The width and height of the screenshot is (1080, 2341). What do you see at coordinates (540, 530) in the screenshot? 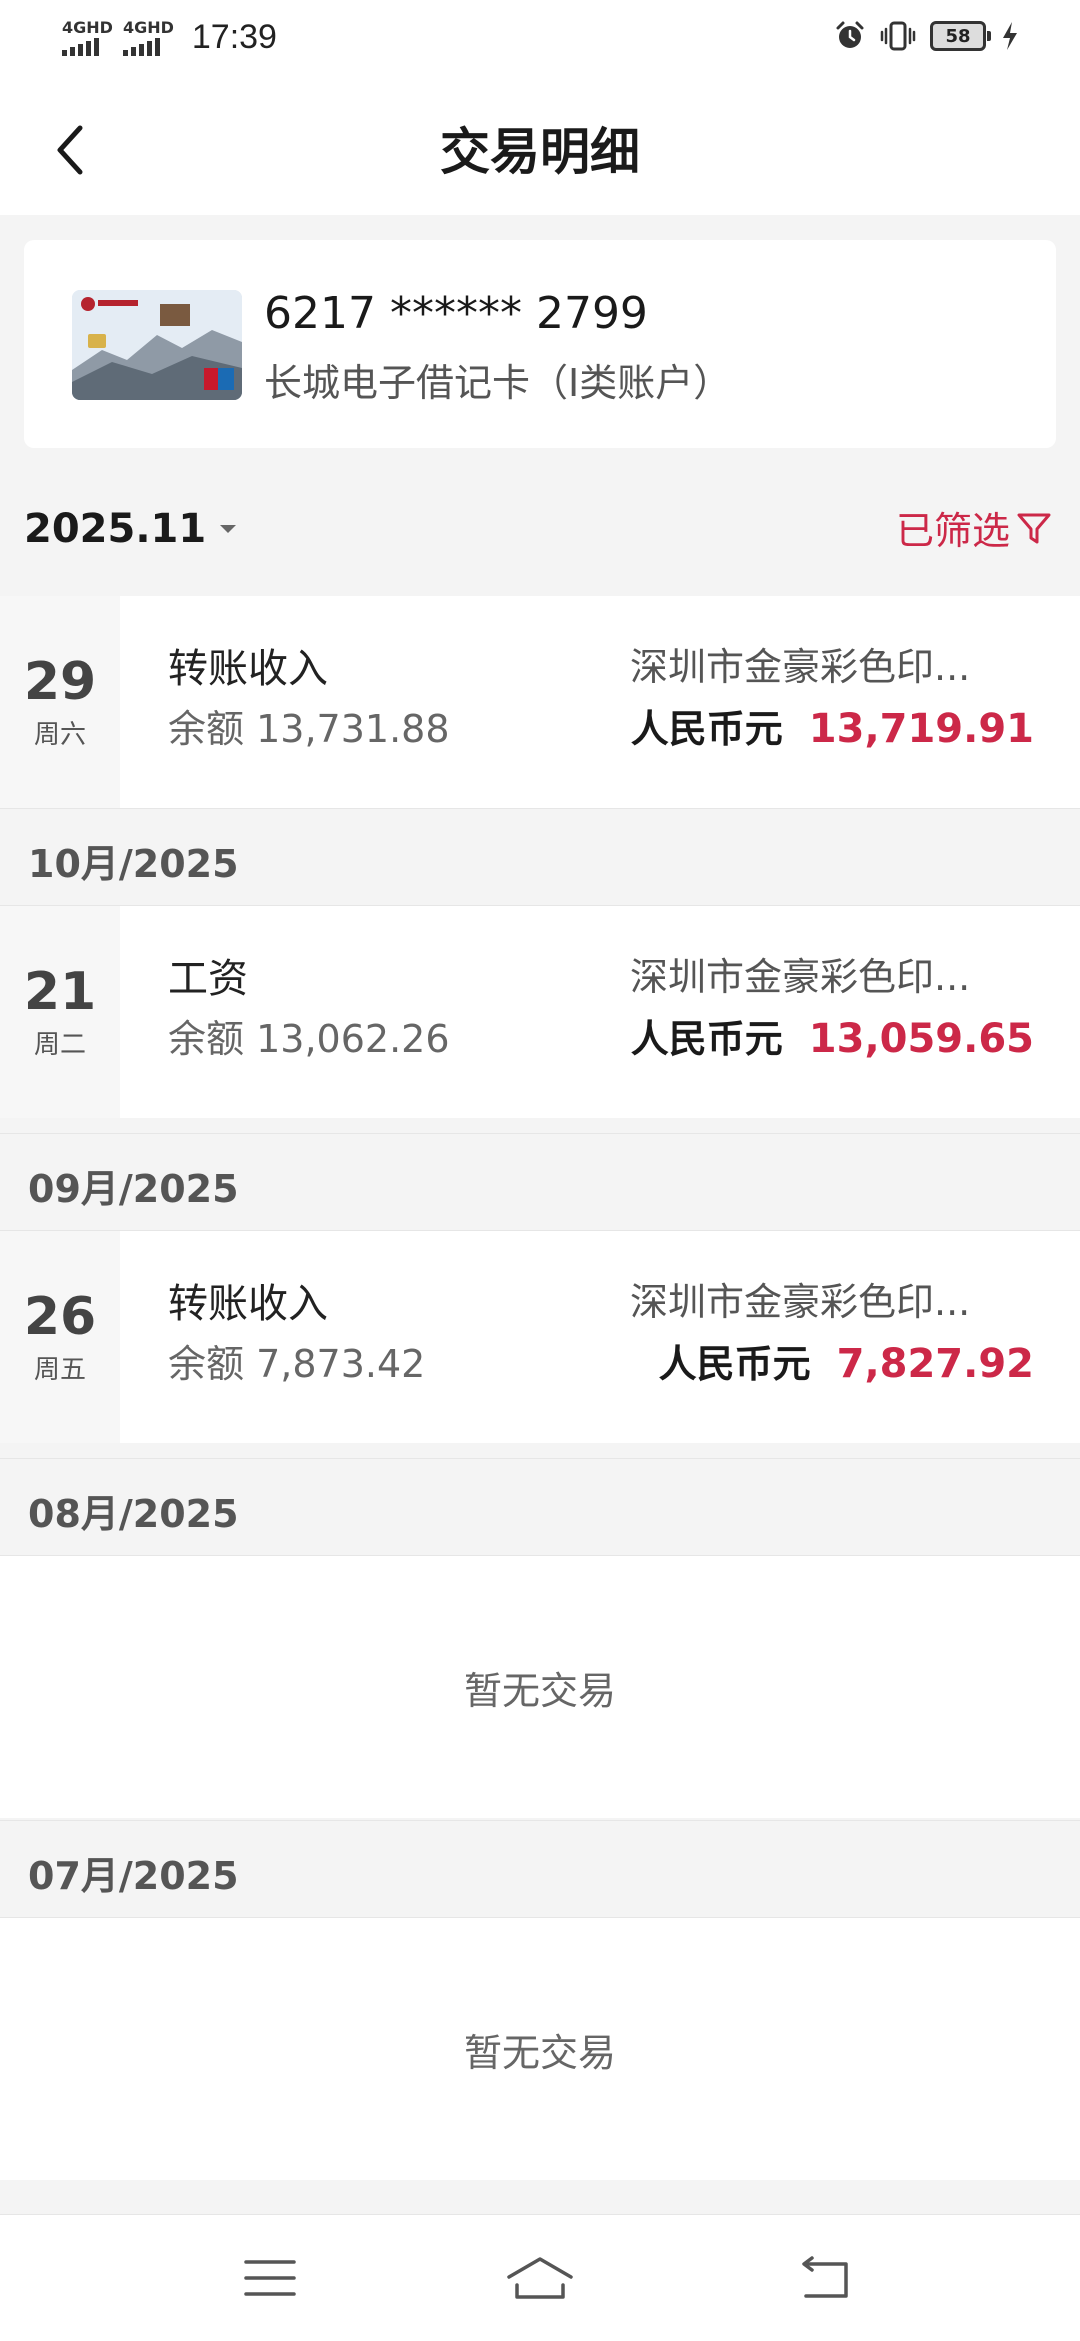
I see `filter-bar: 2025.11 已筛选` at bounding box center [540, 530].